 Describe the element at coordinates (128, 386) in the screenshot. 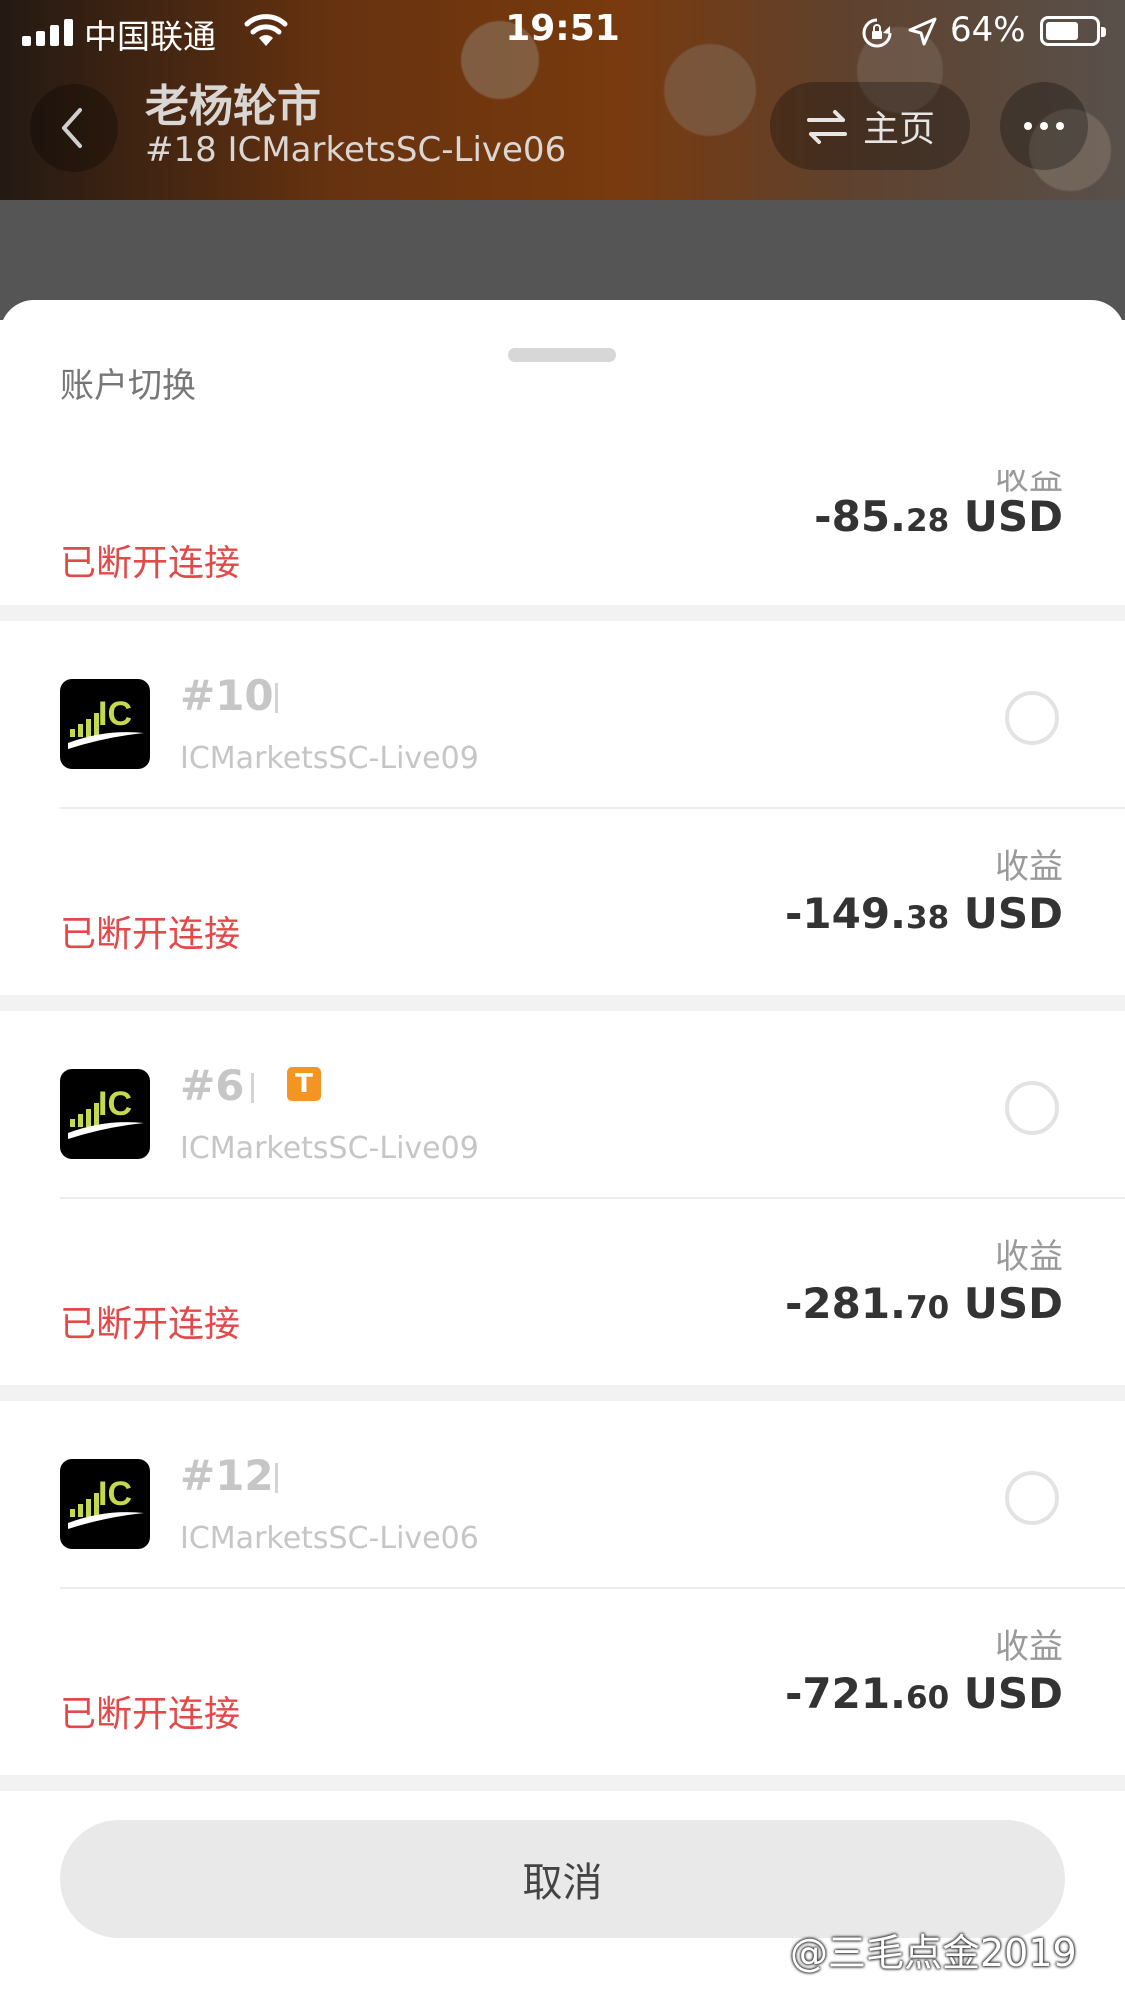

I see `sheet-title: 账户切换` at that location.